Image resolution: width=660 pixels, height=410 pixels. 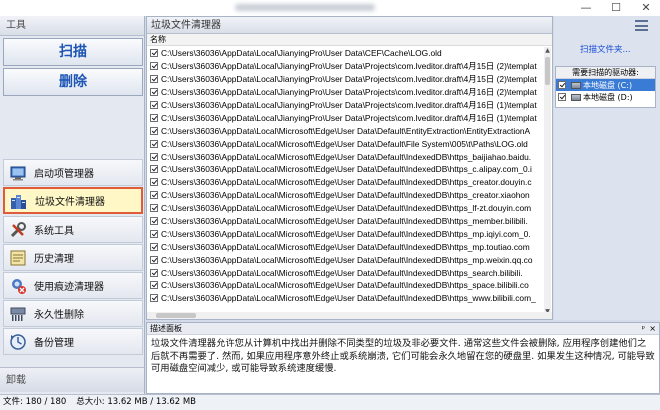 What do you see at coordinates (605, 85) in the screenshot?
I see `drive-item-c: 本地磁盘 (C:)` at bounding box center [605, 85].